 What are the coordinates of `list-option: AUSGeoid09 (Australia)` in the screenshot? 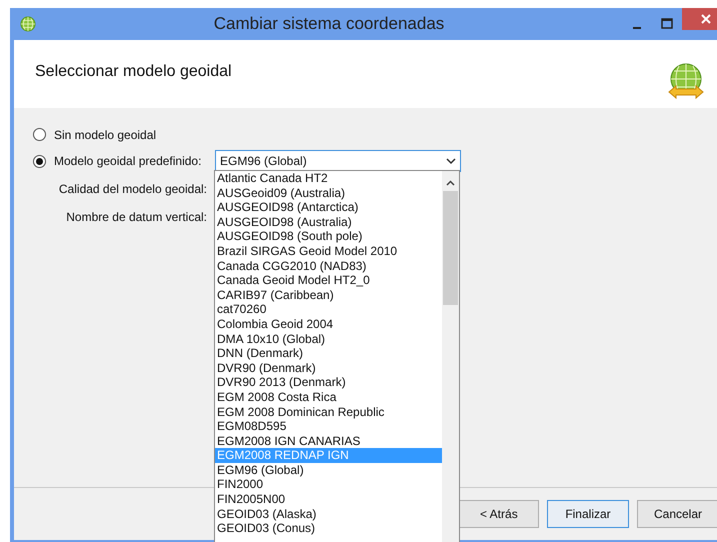 It's located at (328, 193).